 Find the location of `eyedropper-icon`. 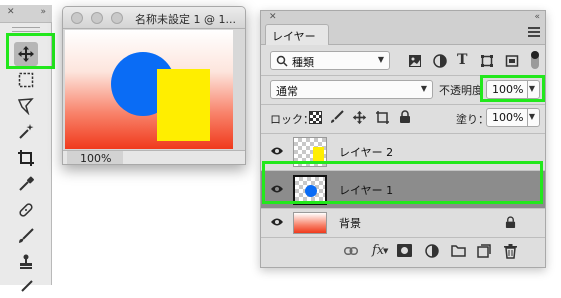

eyedropper-icon is located at coordinates (26, 183).